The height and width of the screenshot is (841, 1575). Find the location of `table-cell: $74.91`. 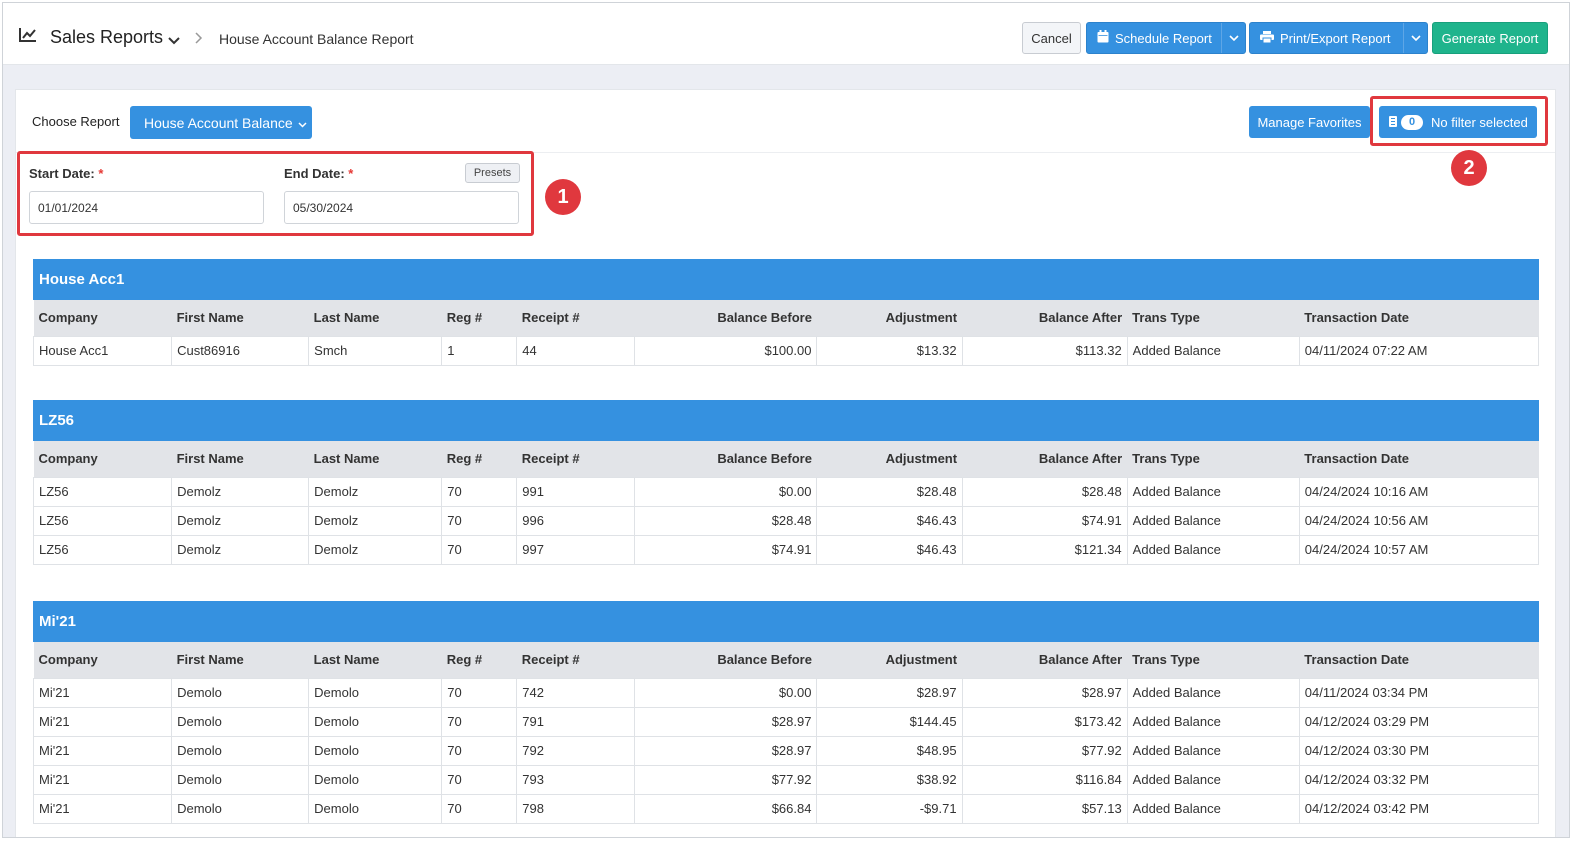

table-cell: $74.91 is located at coordinates (1044, 520).